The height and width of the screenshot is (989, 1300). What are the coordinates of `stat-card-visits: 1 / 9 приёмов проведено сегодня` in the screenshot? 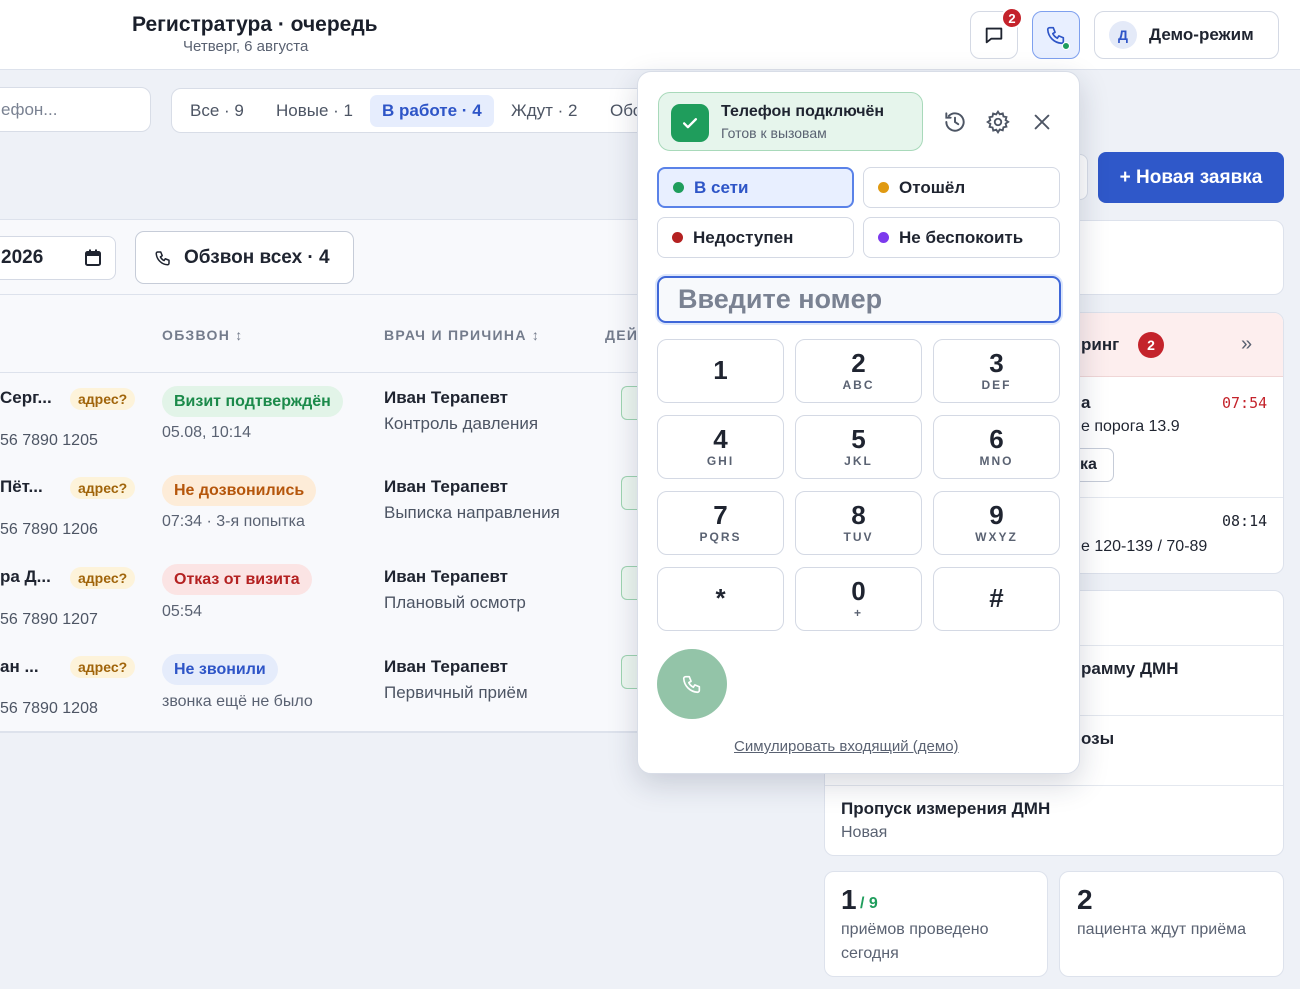 It's located at (936, 924).